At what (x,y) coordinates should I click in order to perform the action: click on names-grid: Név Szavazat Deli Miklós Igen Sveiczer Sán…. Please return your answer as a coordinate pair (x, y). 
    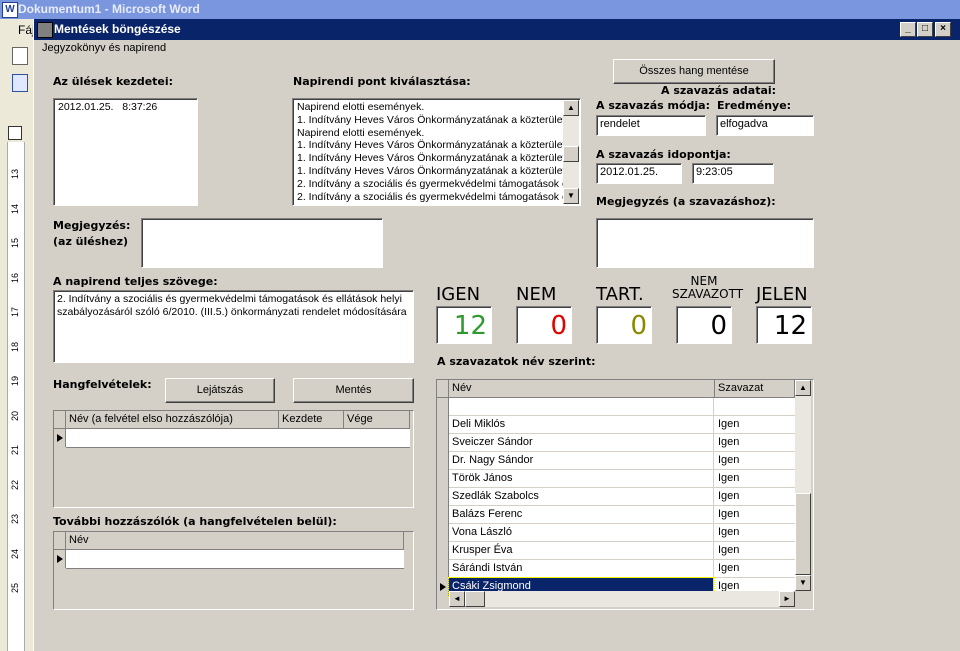
    Looking at the image, I should click on (625, 494).